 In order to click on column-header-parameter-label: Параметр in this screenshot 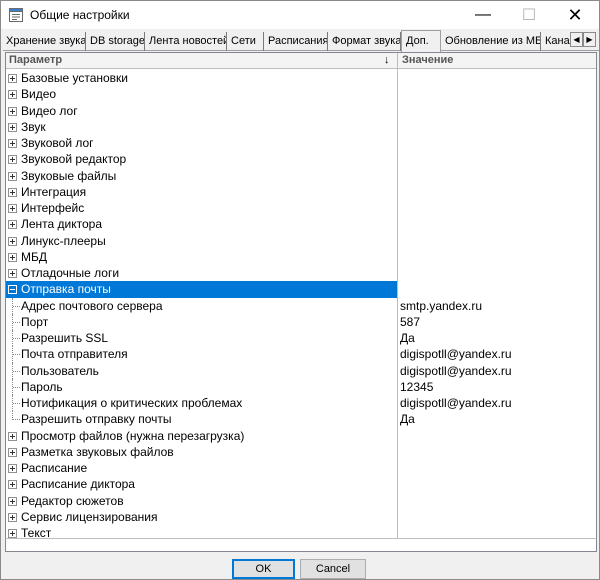, I will do `click(36, 60)`.